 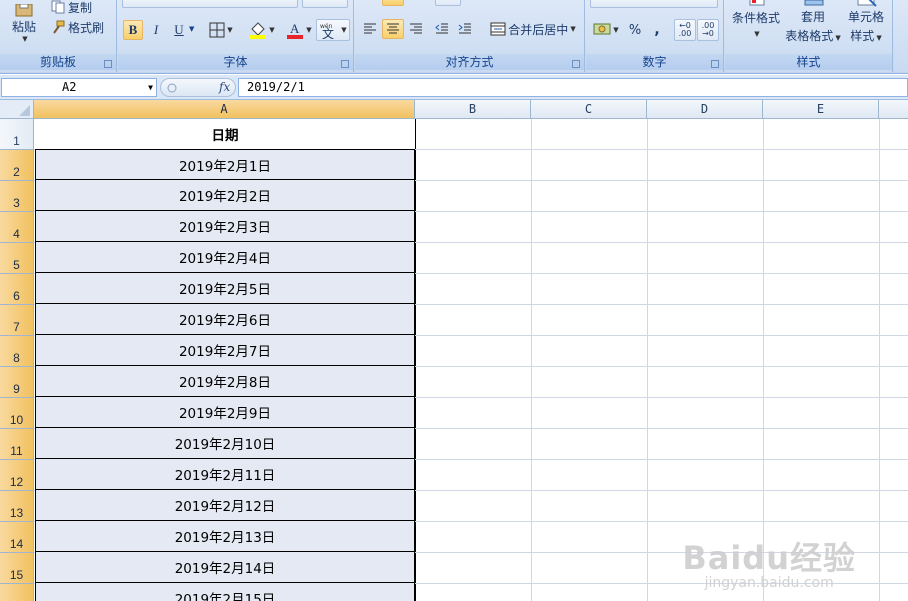 What do you see at coordinates (17, 413) in the screenshot?
I see `row-header-10: 10` at bounding box center [17, 413].